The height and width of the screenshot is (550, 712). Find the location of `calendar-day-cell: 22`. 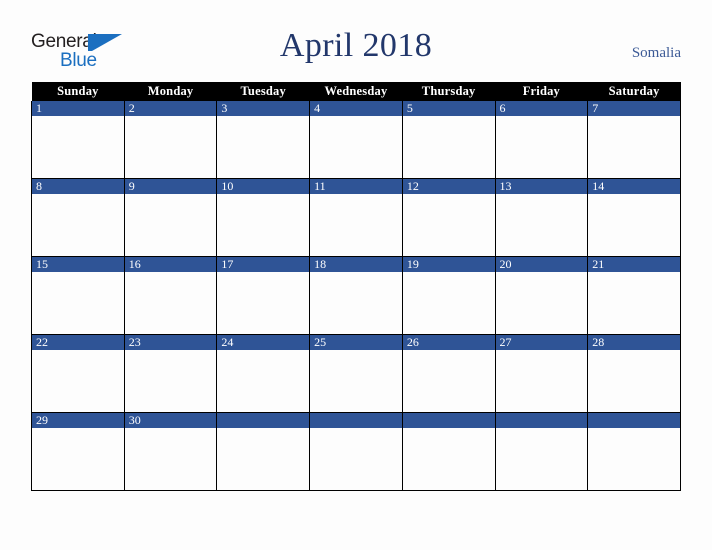

calendar-day-cell: 22 is located at coordinates (78, 373).